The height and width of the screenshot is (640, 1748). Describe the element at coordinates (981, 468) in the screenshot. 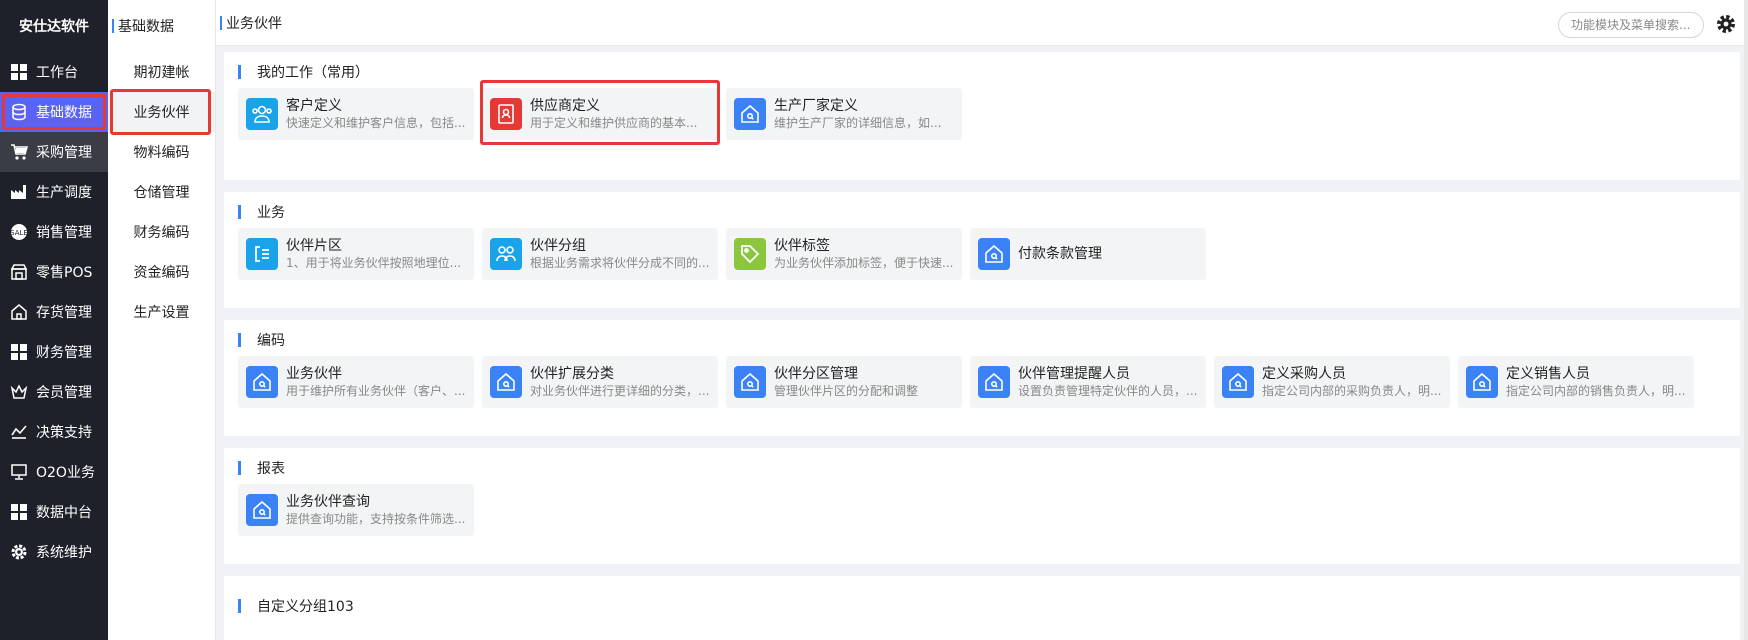

I see `section-title: 报表` at that location.